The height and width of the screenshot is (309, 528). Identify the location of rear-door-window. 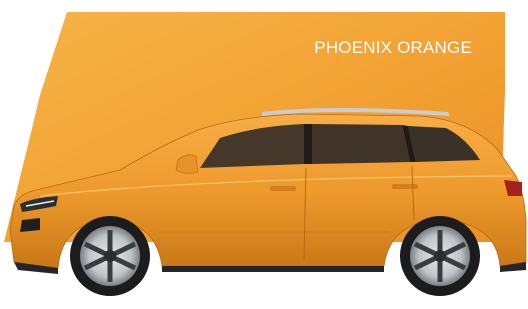
(361, 144).